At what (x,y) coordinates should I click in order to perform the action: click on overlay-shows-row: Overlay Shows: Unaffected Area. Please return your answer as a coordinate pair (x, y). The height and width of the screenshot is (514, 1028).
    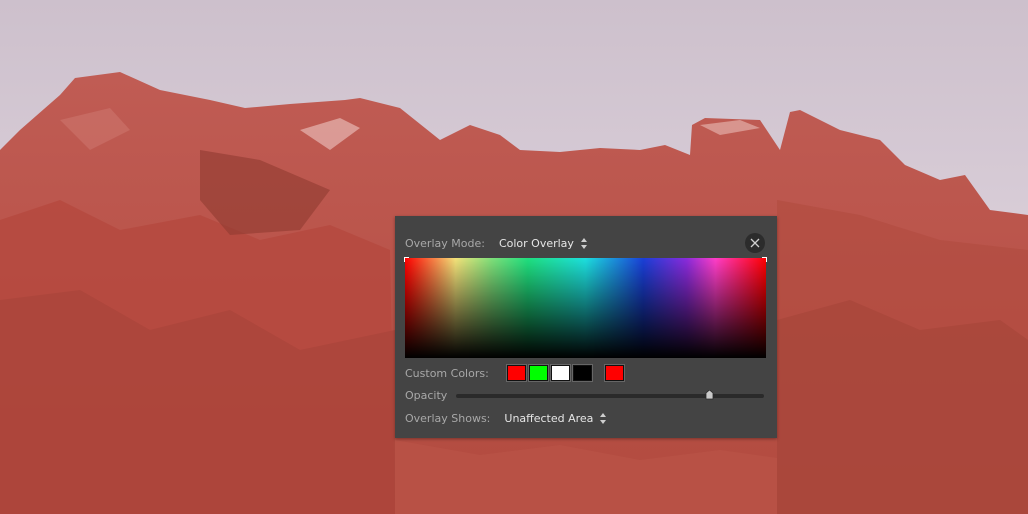
    Looking at the image, I should click on (506, 418).